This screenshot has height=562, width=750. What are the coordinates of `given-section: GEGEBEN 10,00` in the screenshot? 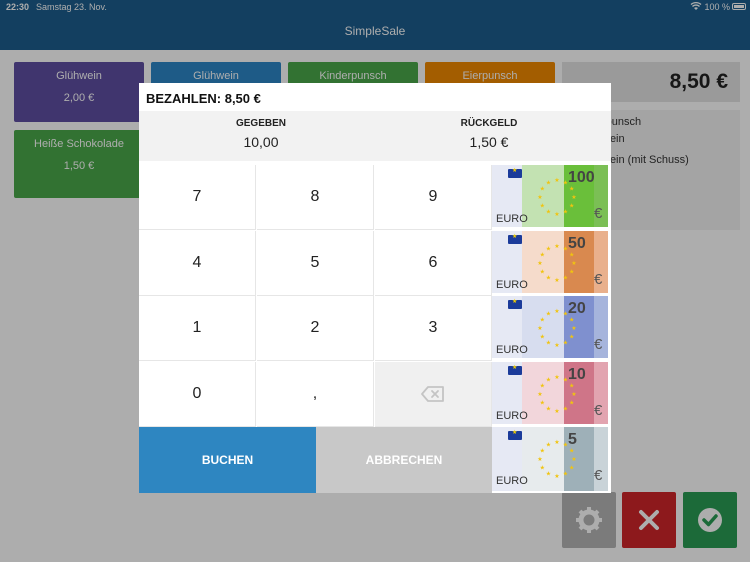 It's located at (261, 130).